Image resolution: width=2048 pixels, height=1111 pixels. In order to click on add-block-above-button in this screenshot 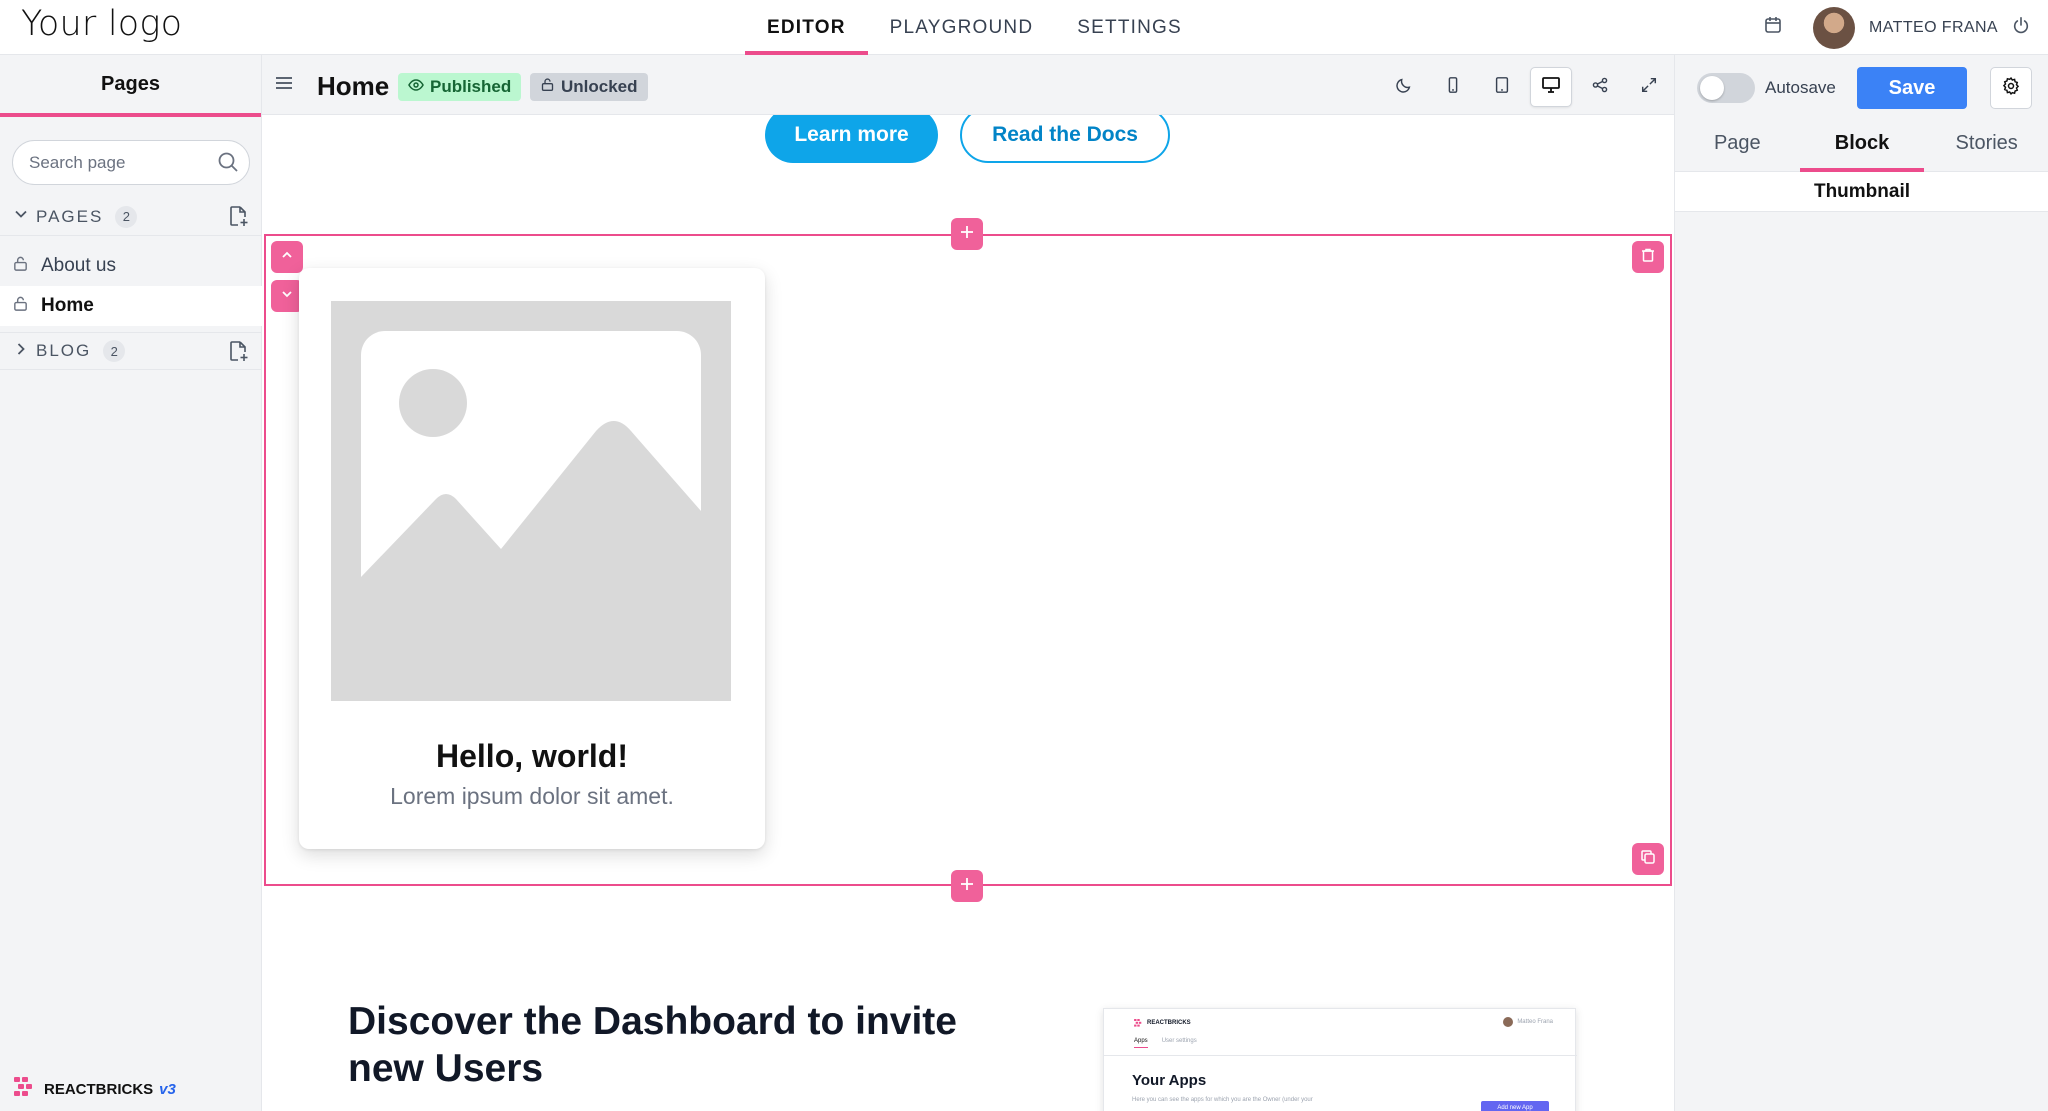, I will do `click(967, 234)`.